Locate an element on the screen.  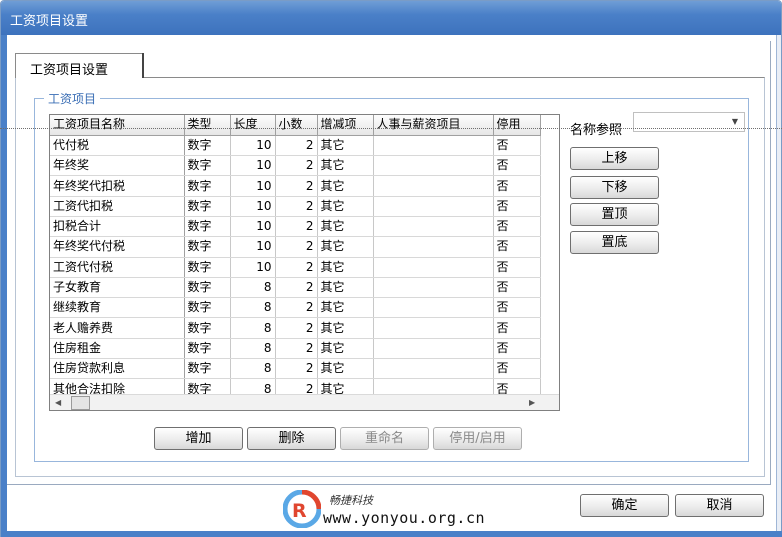
column-header-inc-dec: 增减项 is located at coordinates (345, 125).